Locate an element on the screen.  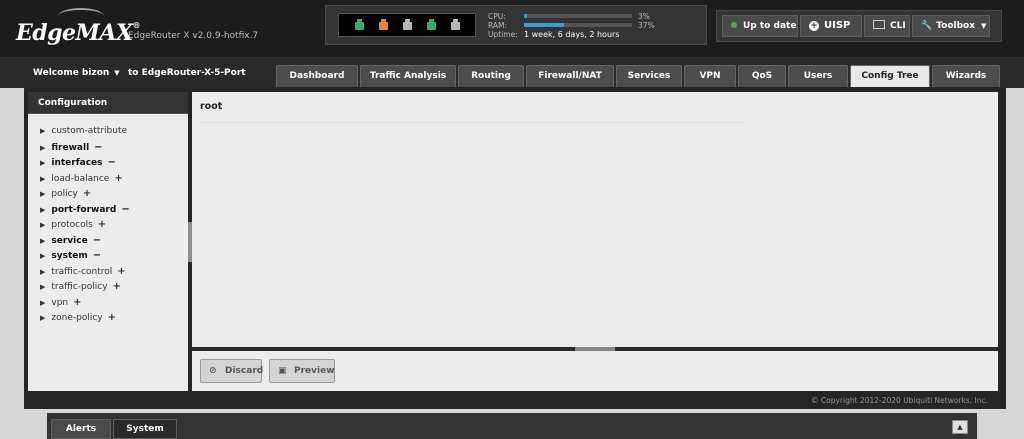
tree-item-label: system is located at coordinates (69, 256).